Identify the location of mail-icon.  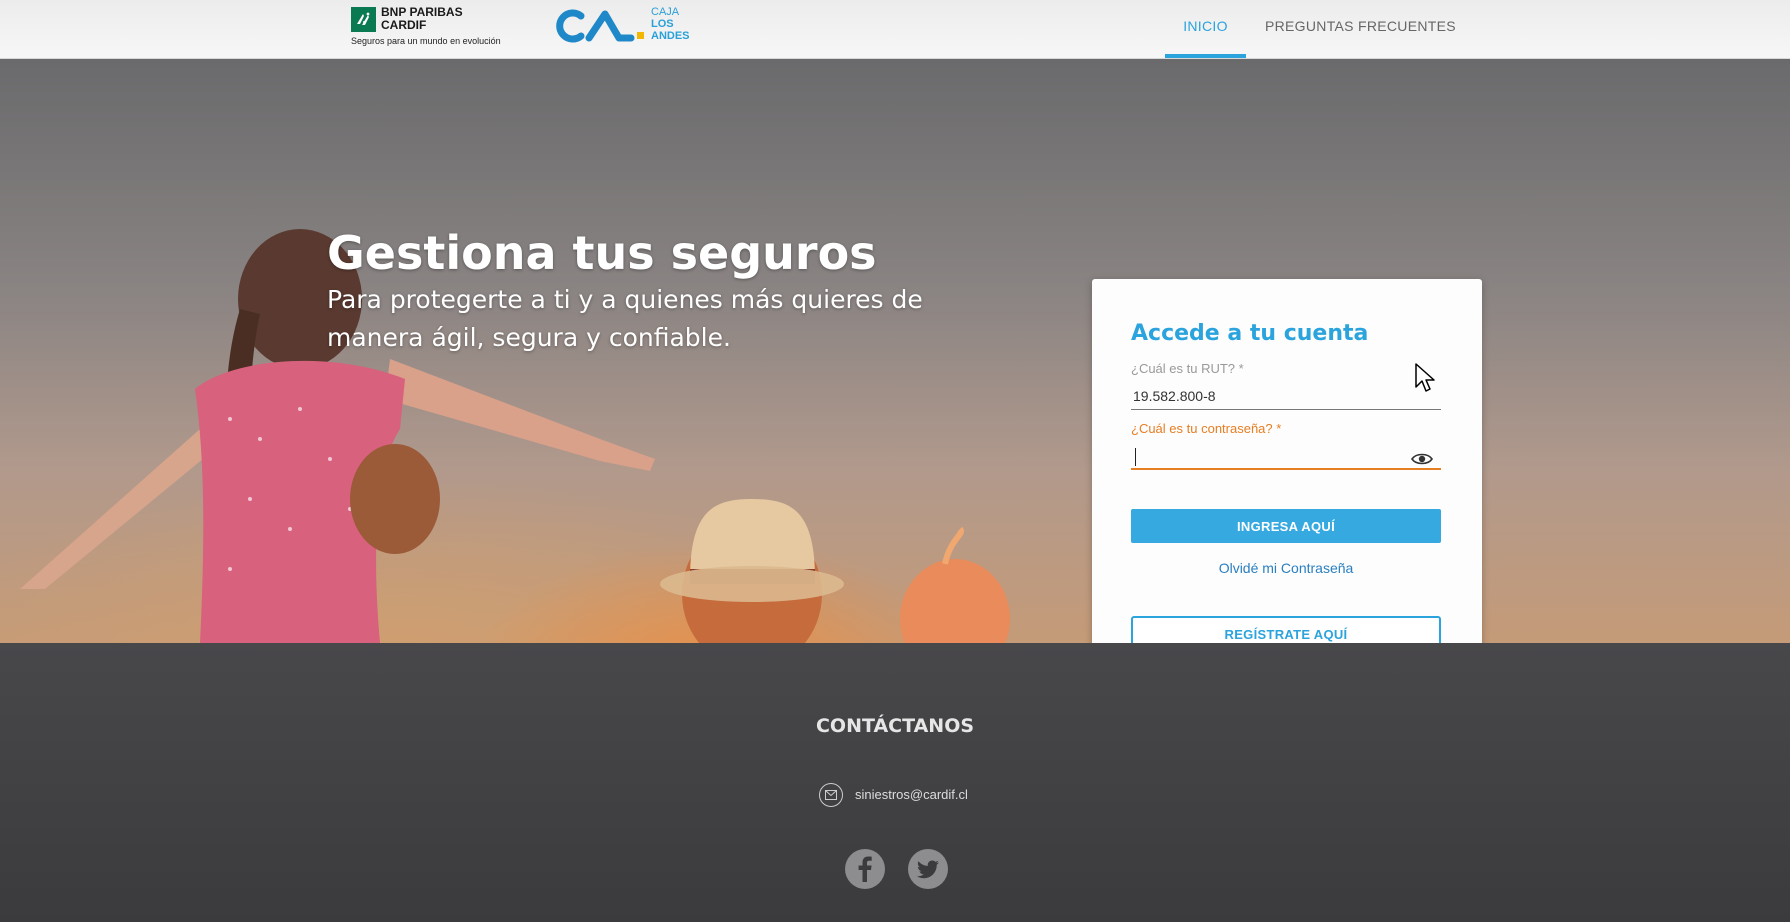
(831, 795).